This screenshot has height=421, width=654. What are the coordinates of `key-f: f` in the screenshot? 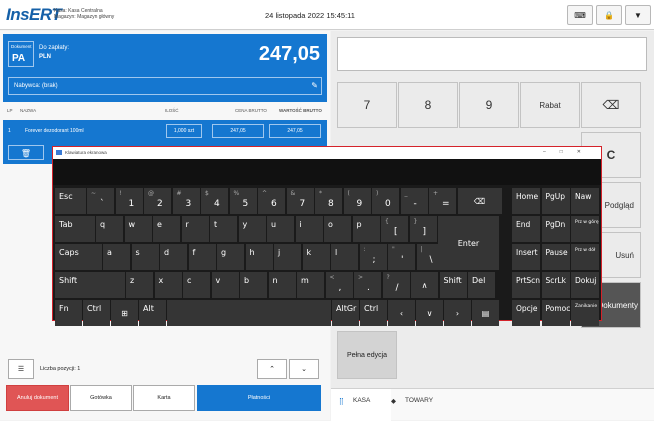 It's located at (202, 257).